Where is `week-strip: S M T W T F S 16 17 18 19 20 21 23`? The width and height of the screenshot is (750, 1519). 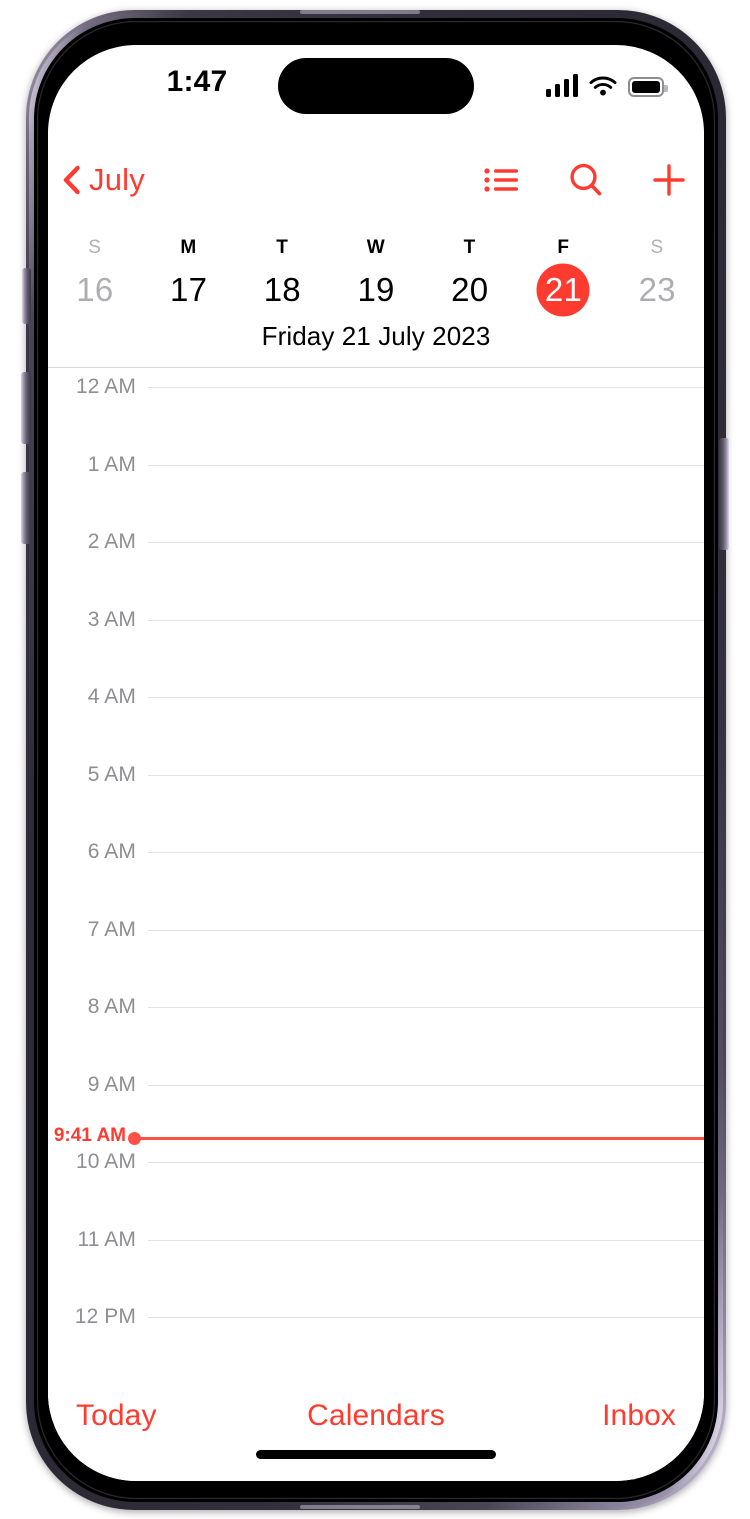
week-strip: S M T W T F S 16 17 18 19 20 21 23 is located at coordinates (376, 278).